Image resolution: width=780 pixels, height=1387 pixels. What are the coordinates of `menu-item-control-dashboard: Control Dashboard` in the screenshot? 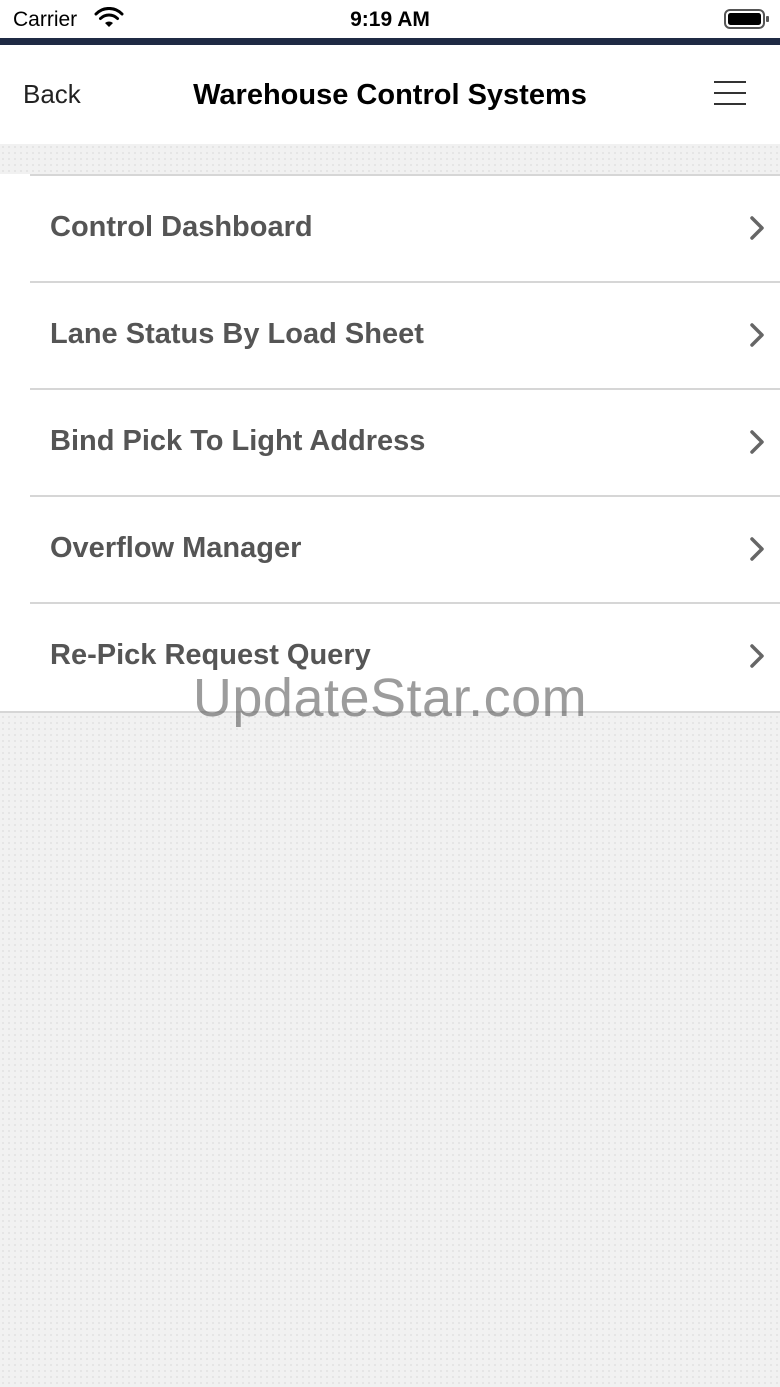 It's located at (390, 227).